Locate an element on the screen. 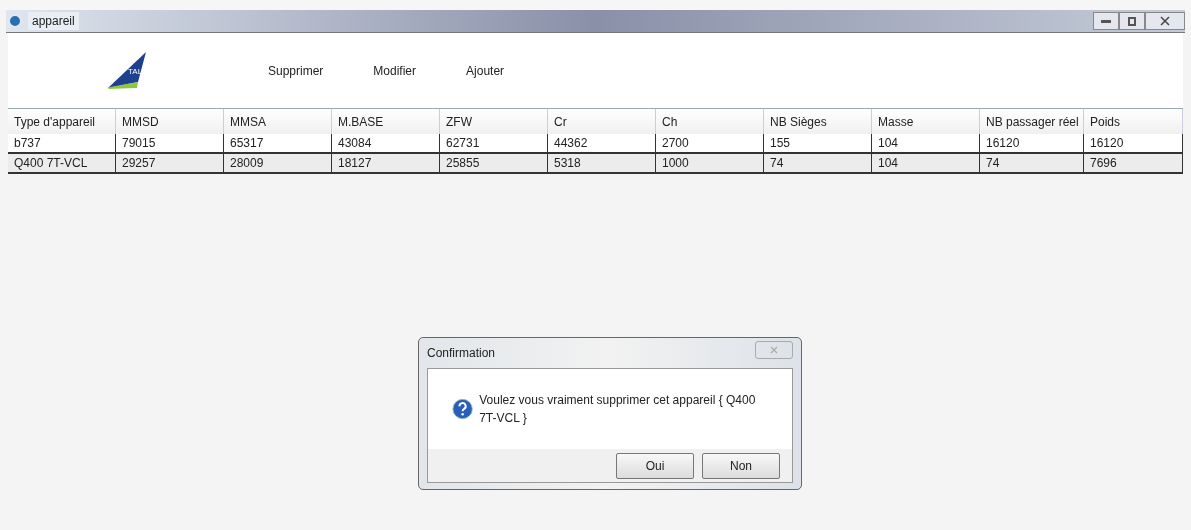  app-icon is located at coordinates (15, 21).